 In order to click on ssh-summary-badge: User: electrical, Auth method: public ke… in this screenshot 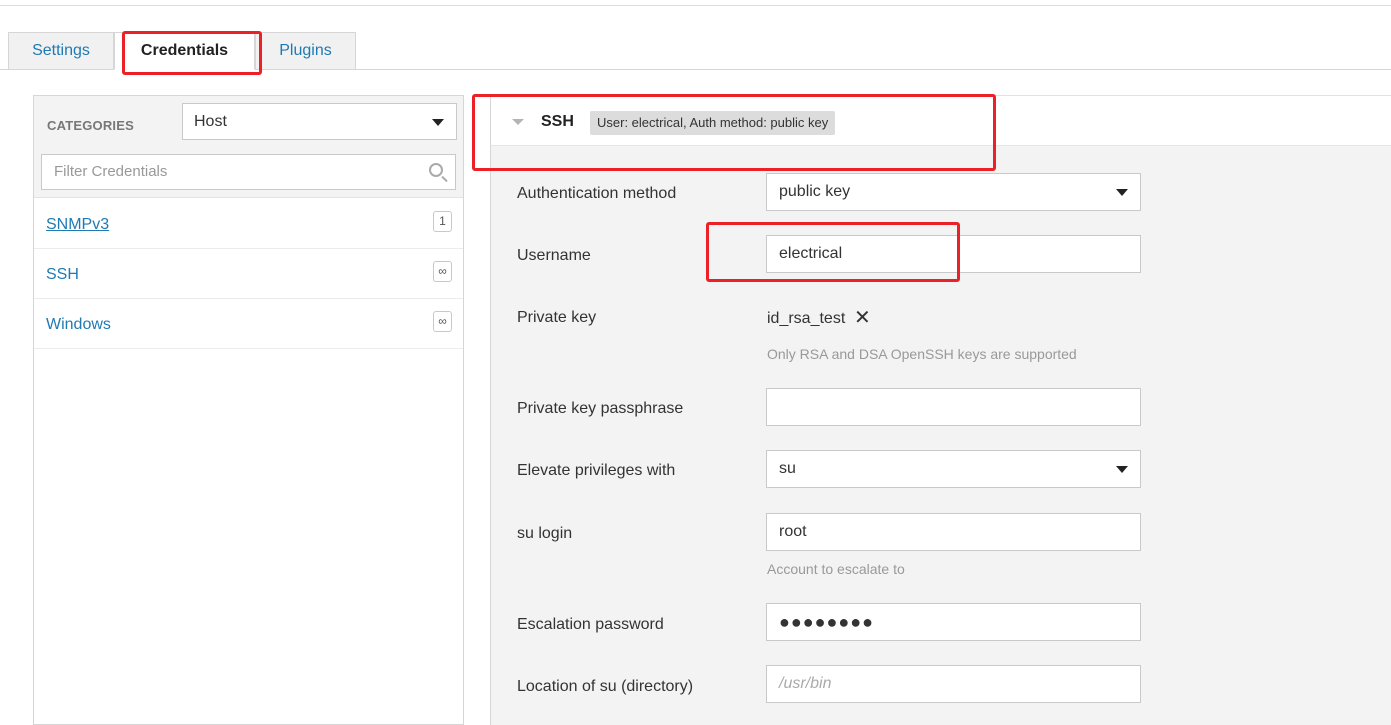, I will do `click(713, 123)`.